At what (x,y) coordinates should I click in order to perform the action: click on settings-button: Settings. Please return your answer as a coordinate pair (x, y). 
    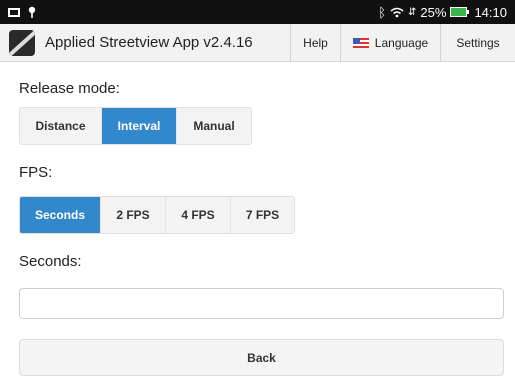
    Looking at the image, I should click on (477, 42).